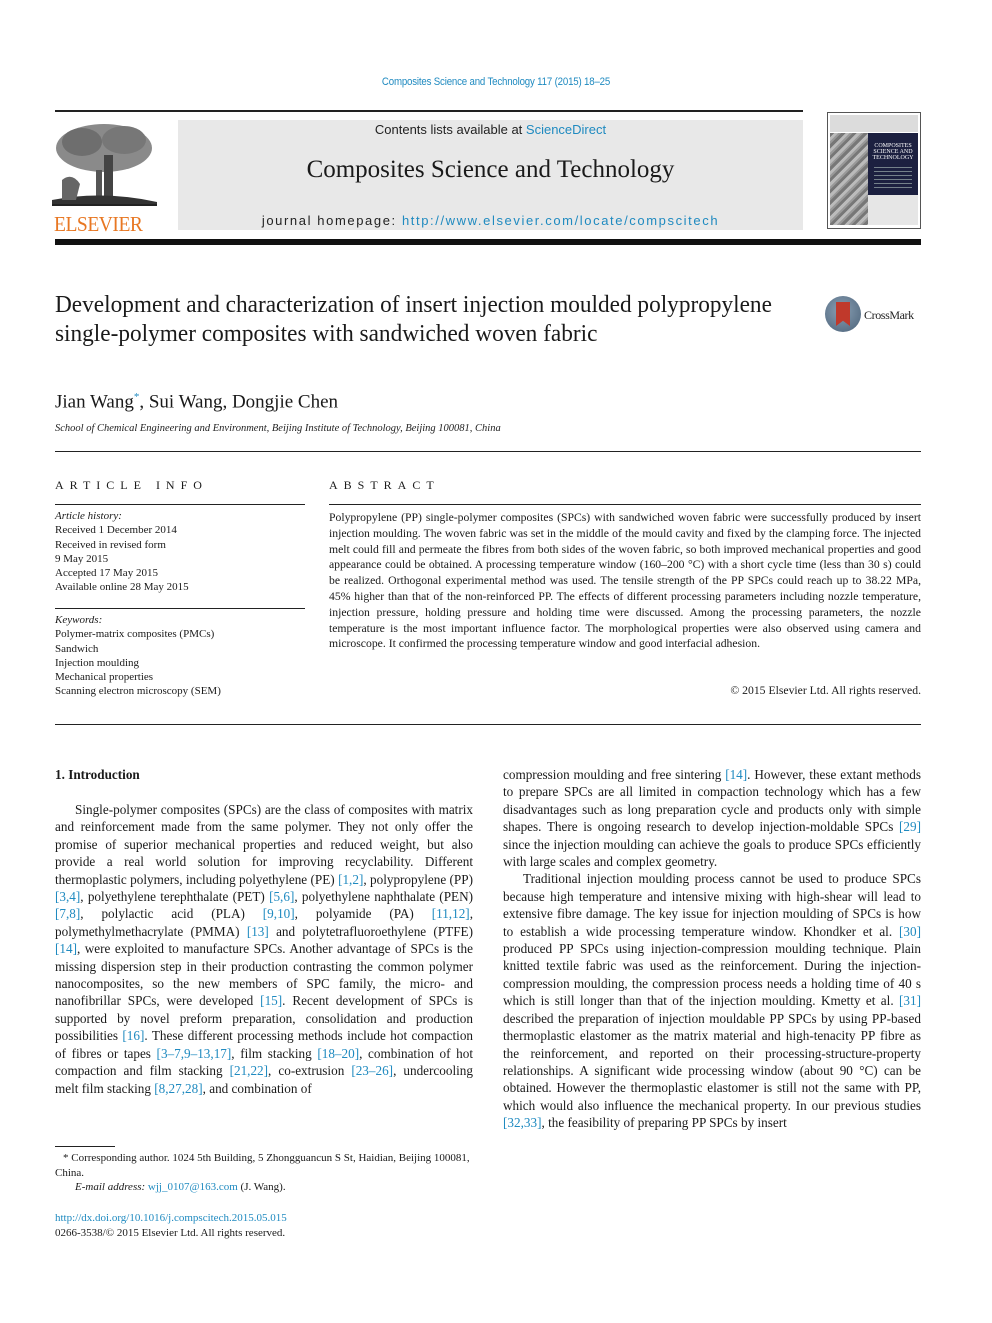 The image size is (992, 1323). I want to click on sciencedirect-link: ScienceDirect, so click(566, 129).